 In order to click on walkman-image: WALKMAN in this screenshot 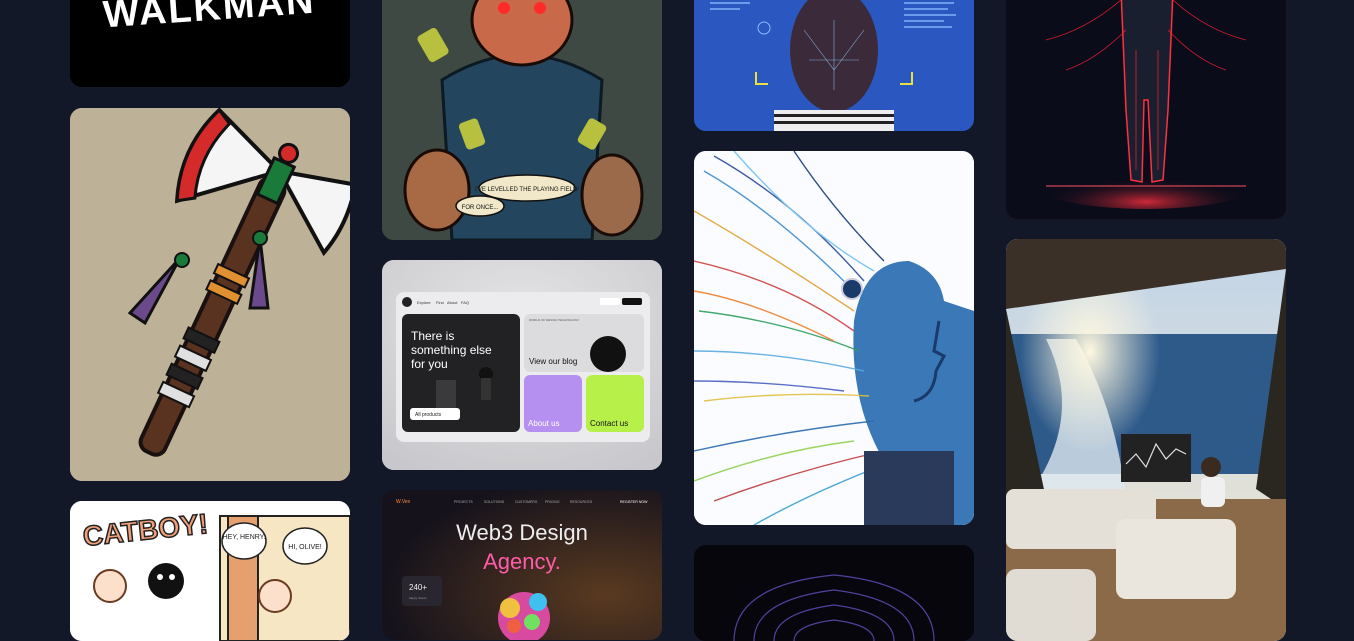, I will do `click(210, 43)`.